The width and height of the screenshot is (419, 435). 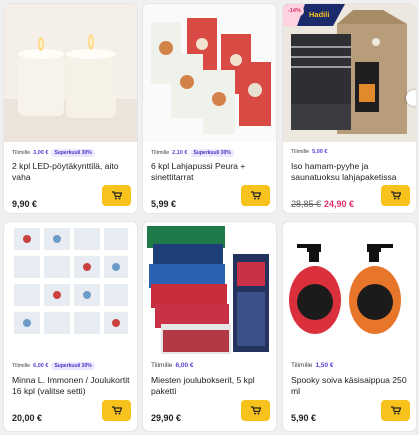 I want to click on old-price: 28,85 €, so click(x=306, y=204).